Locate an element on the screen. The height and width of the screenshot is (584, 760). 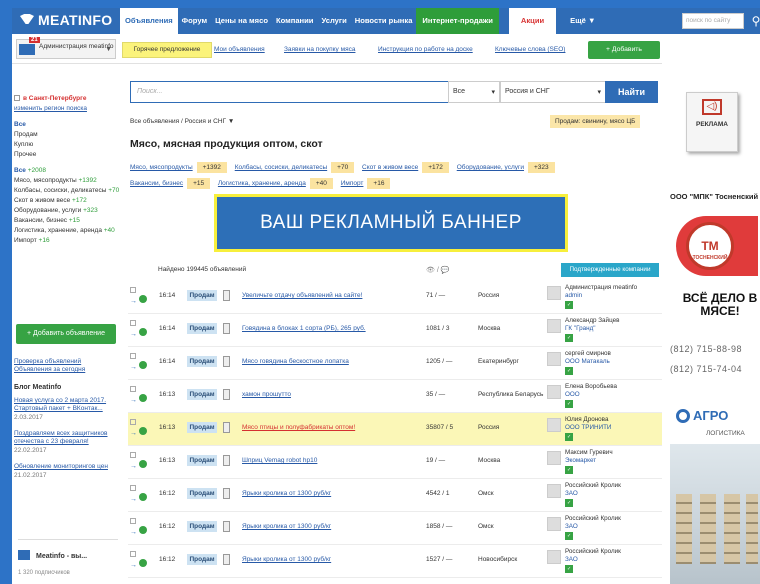
category-item: Оборудование, услуги +323 is located at coordinates (70, 211).